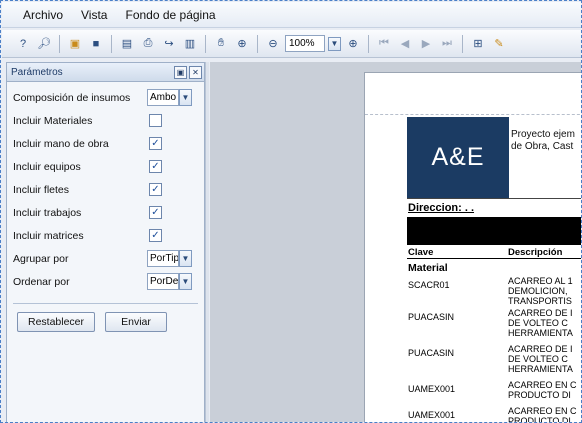 The height and width of the screenshot is (423, 582). I want to click on parameters-panel-header: Parámetros ▣ ✕, so click(105, 72).